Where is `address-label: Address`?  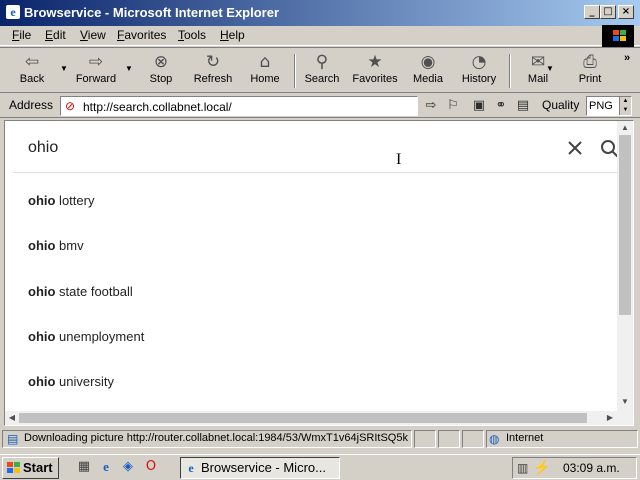 address-label: Address is located at coordinates (31, 105).